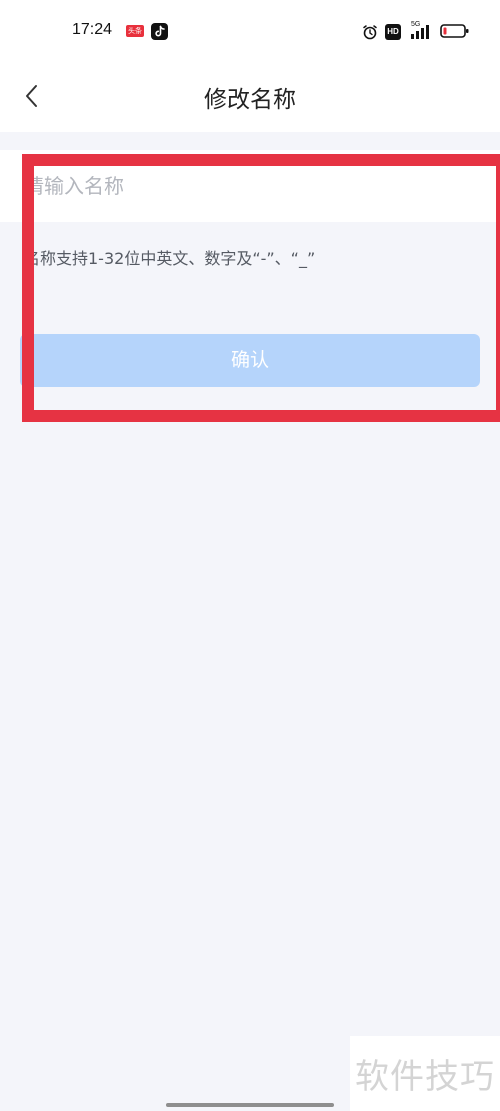 This screenshot has width=500, height=1111. What do you see at coordinates (250, 360) in the screenshot?
I see `confirm-button: 确认` at bounding box center [250, 360].